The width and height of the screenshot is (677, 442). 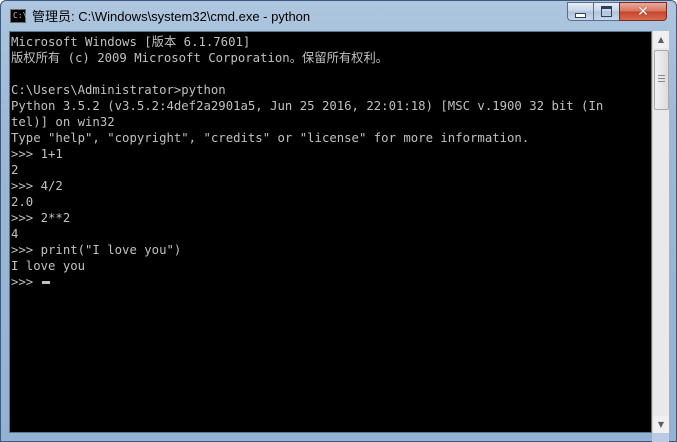 I want to click on cmd-icon-text: C:\, so click(x=20, y=15).